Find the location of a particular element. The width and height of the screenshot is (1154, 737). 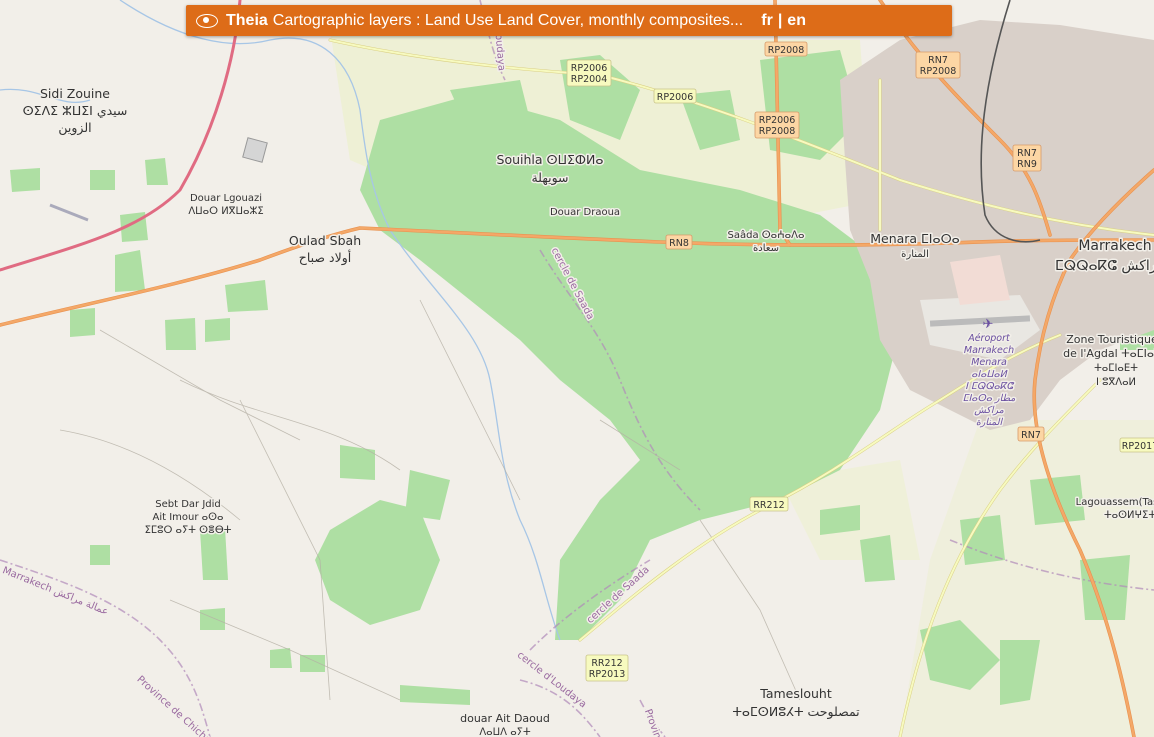

place-sebt-dar-jdid-line1: Sebt Dar Jdid is located at coordinates (188, 504).